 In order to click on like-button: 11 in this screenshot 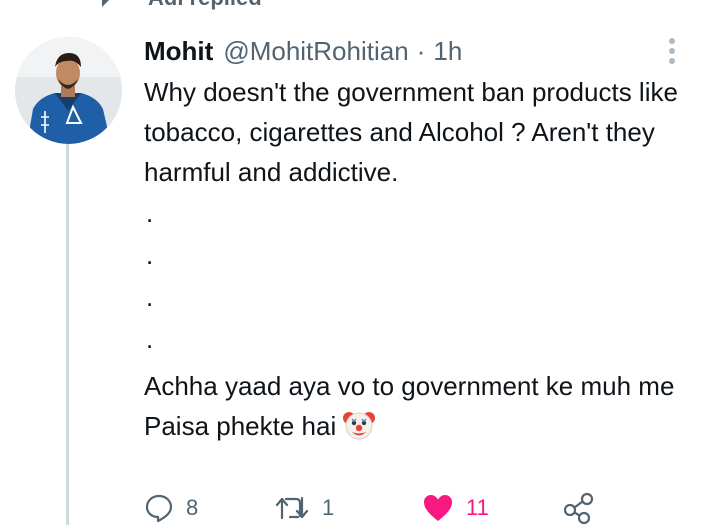, I will do `click(492, 508)`.